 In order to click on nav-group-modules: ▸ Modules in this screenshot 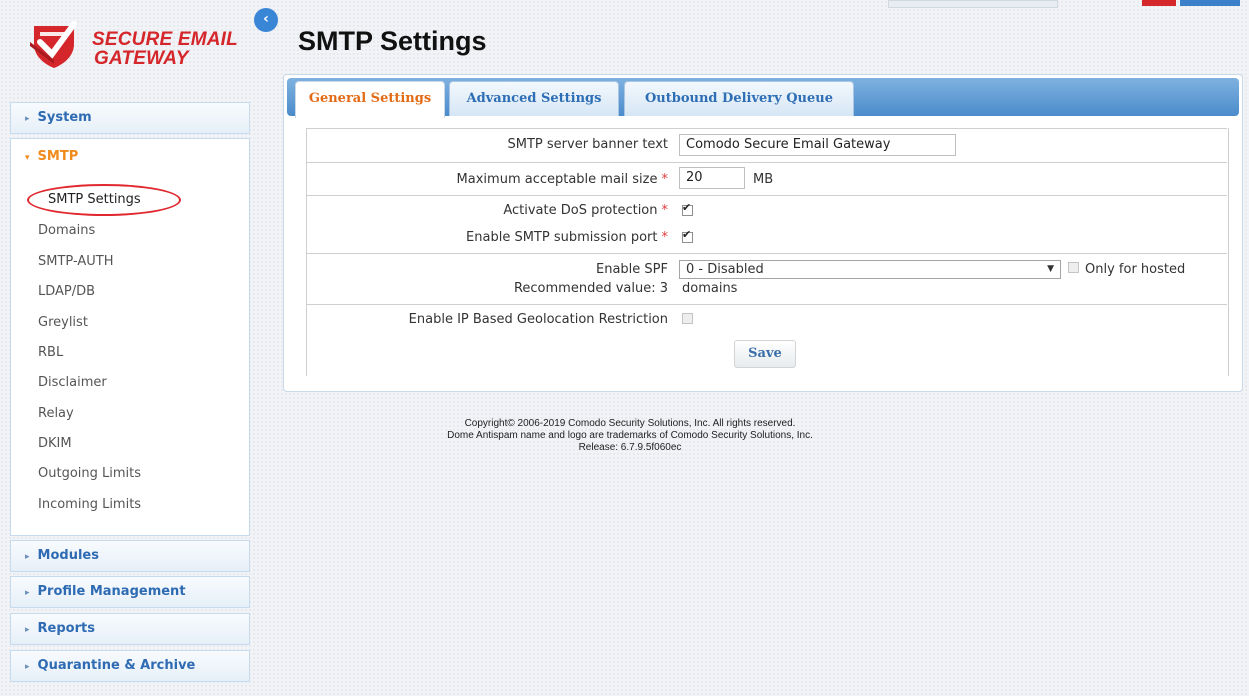, I will do `click(130, 556)`.